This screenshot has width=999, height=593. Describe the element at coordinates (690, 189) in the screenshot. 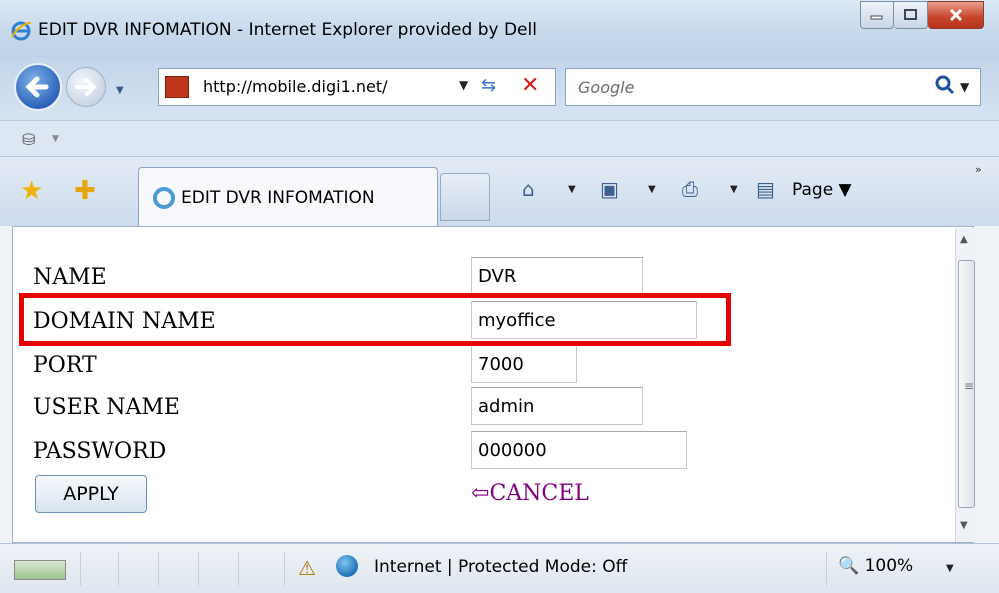

I see `print-icon: ⎙` at that location.